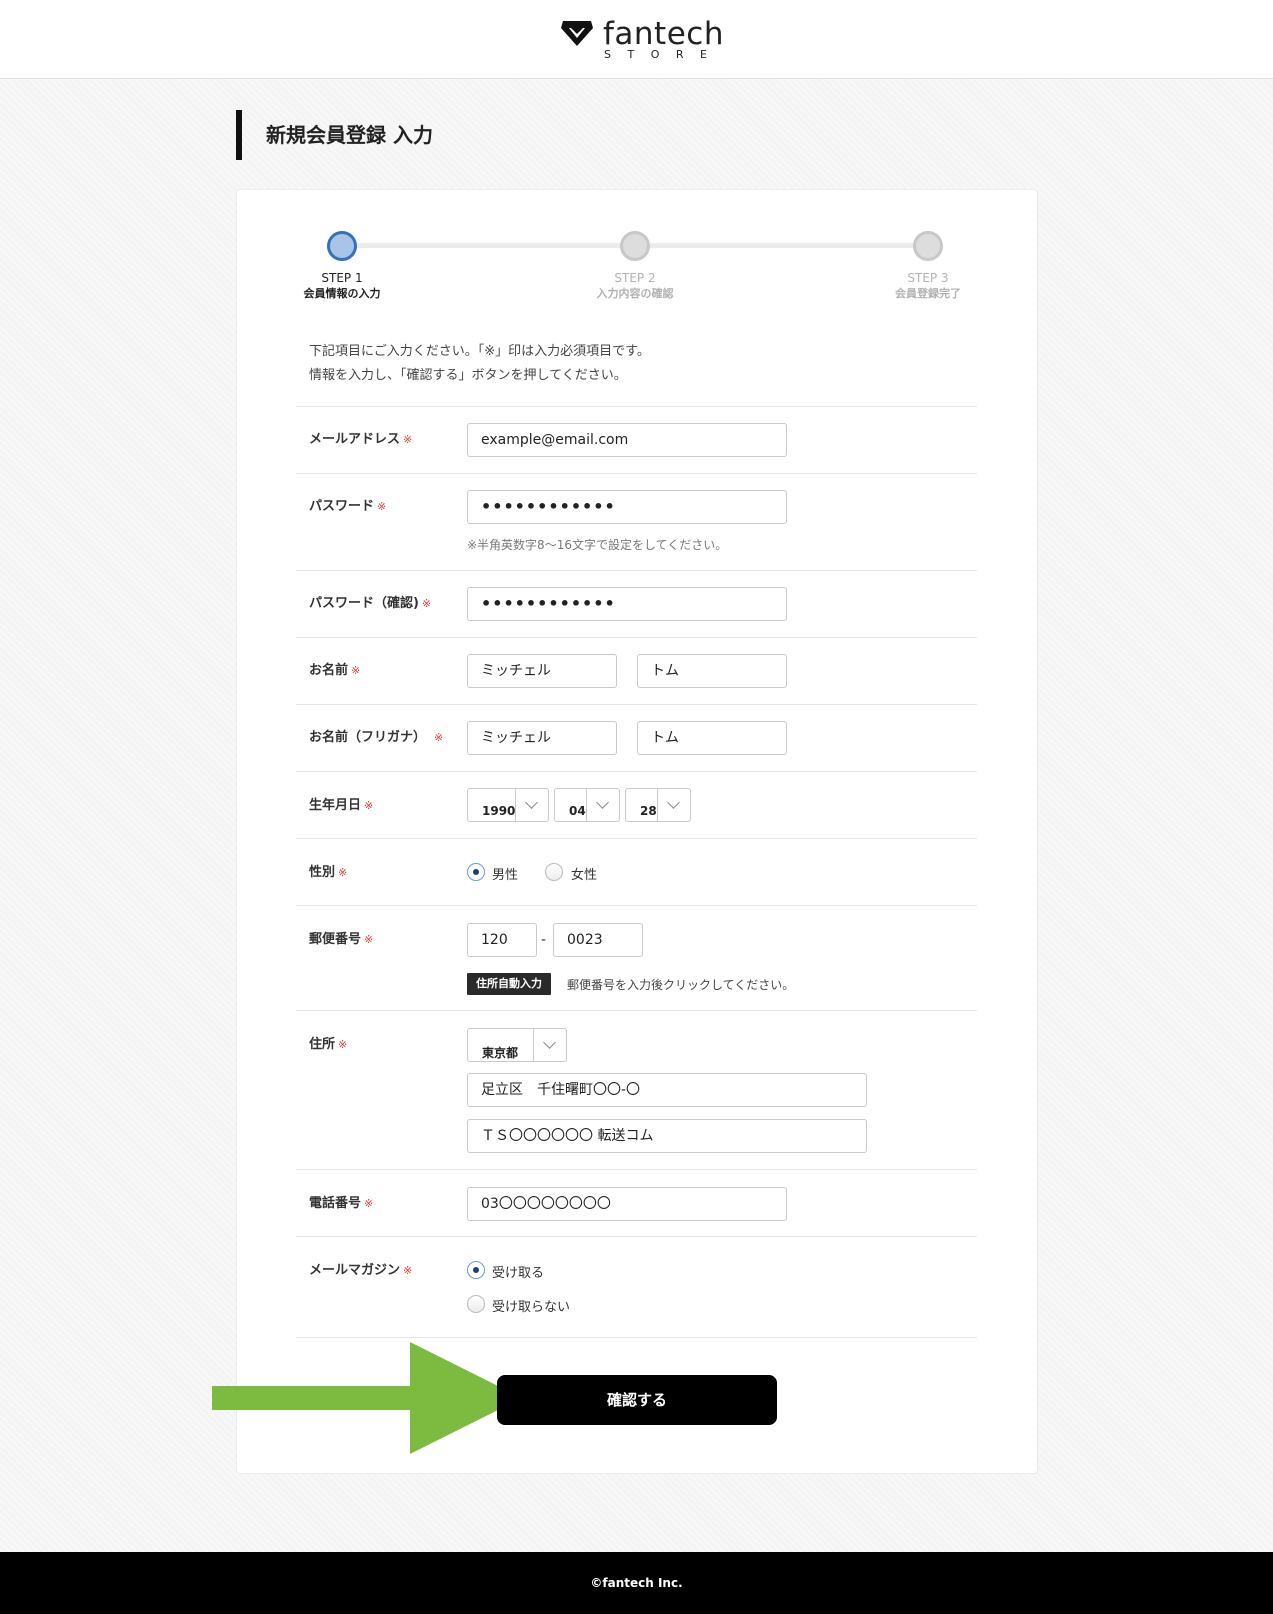 Image resolution: width=1273 pixels, height=1614 pixels. What do you see at coordinates (500, 1053) in the screenshot?
I see `prefecture-value: 東京都` at bounding box center [500, 1053].